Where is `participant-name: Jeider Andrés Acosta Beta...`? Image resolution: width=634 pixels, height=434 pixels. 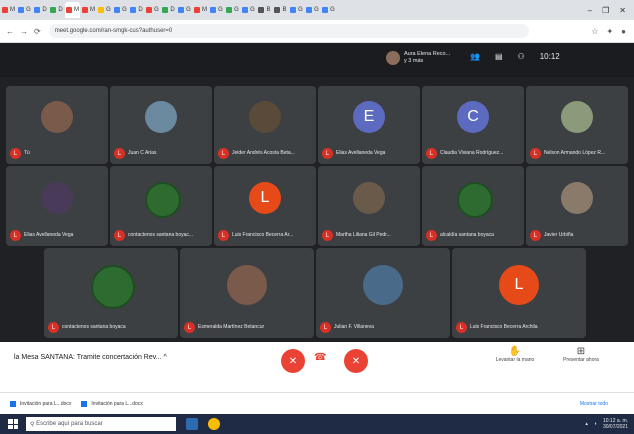
participant-name: Jeider Andrés Acosta Beta... is located at coordinates (263, 153).